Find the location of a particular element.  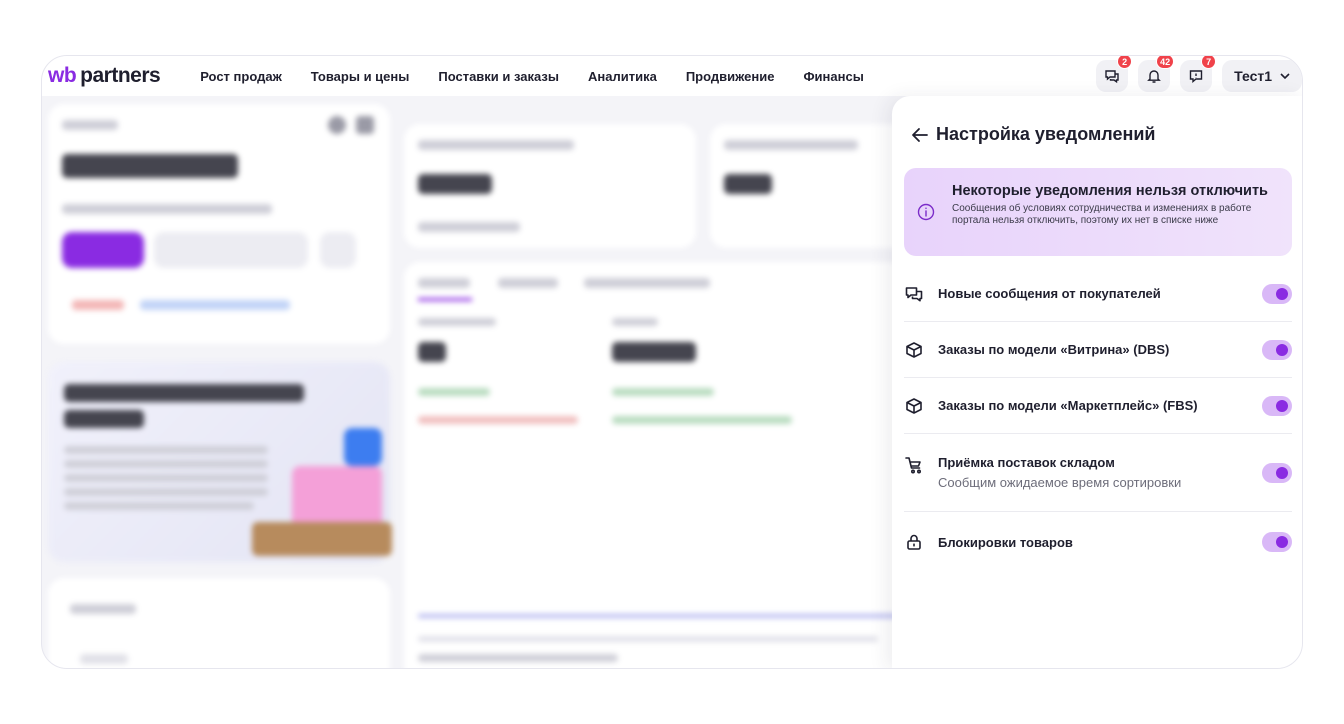

notification-label: Заказы по модели «Витрина» (DBS) is located at coordinates (1054, 349).